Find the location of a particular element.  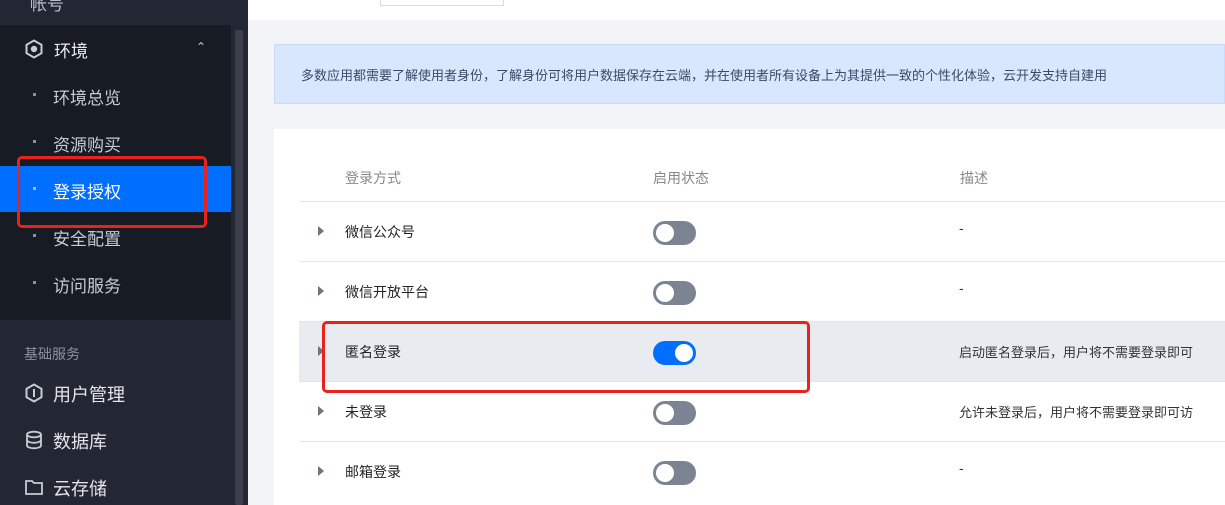

sidebar-scrollbar is located at coordinates (239, 267).